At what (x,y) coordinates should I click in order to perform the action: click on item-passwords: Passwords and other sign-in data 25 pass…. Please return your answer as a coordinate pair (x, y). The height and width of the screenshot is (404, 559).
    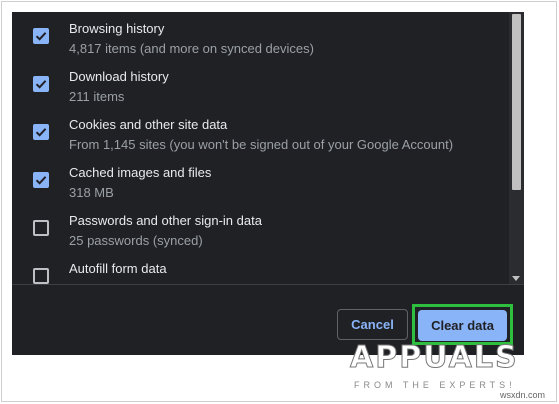
    Looking at the image, I should click on (260, 228).